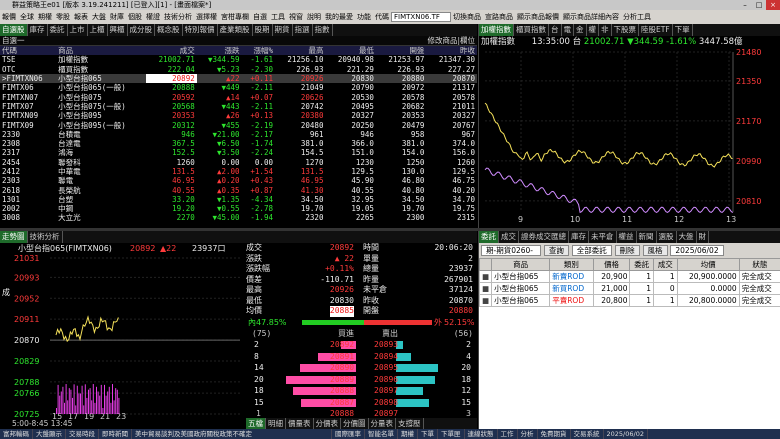  What do you see at coordinates (773, 5) in the screenshot?
I see `close-icon: ×` at bounding box center [773, 5].